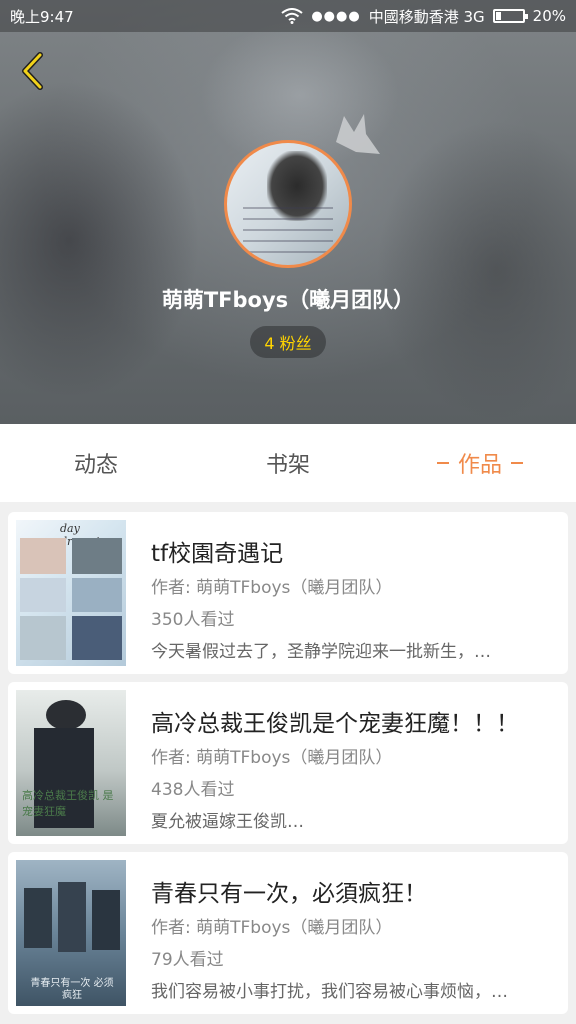 The height and width of the screenshot is (1024, 576). Describe the element at coordinates (71, 593) in the screenshot. I see `book-cover: day dreaming` at that location.